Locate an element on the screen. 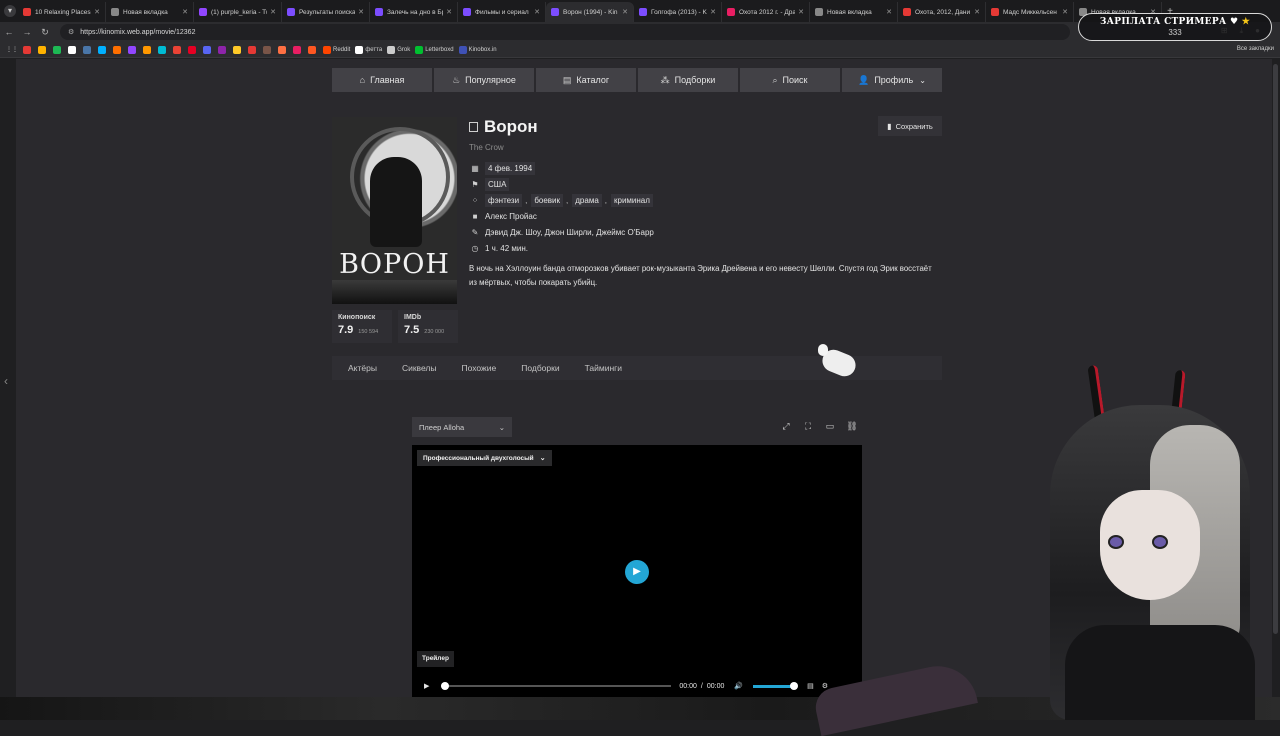  expand-icon: ⤢ is located at coordinates (786, 426).